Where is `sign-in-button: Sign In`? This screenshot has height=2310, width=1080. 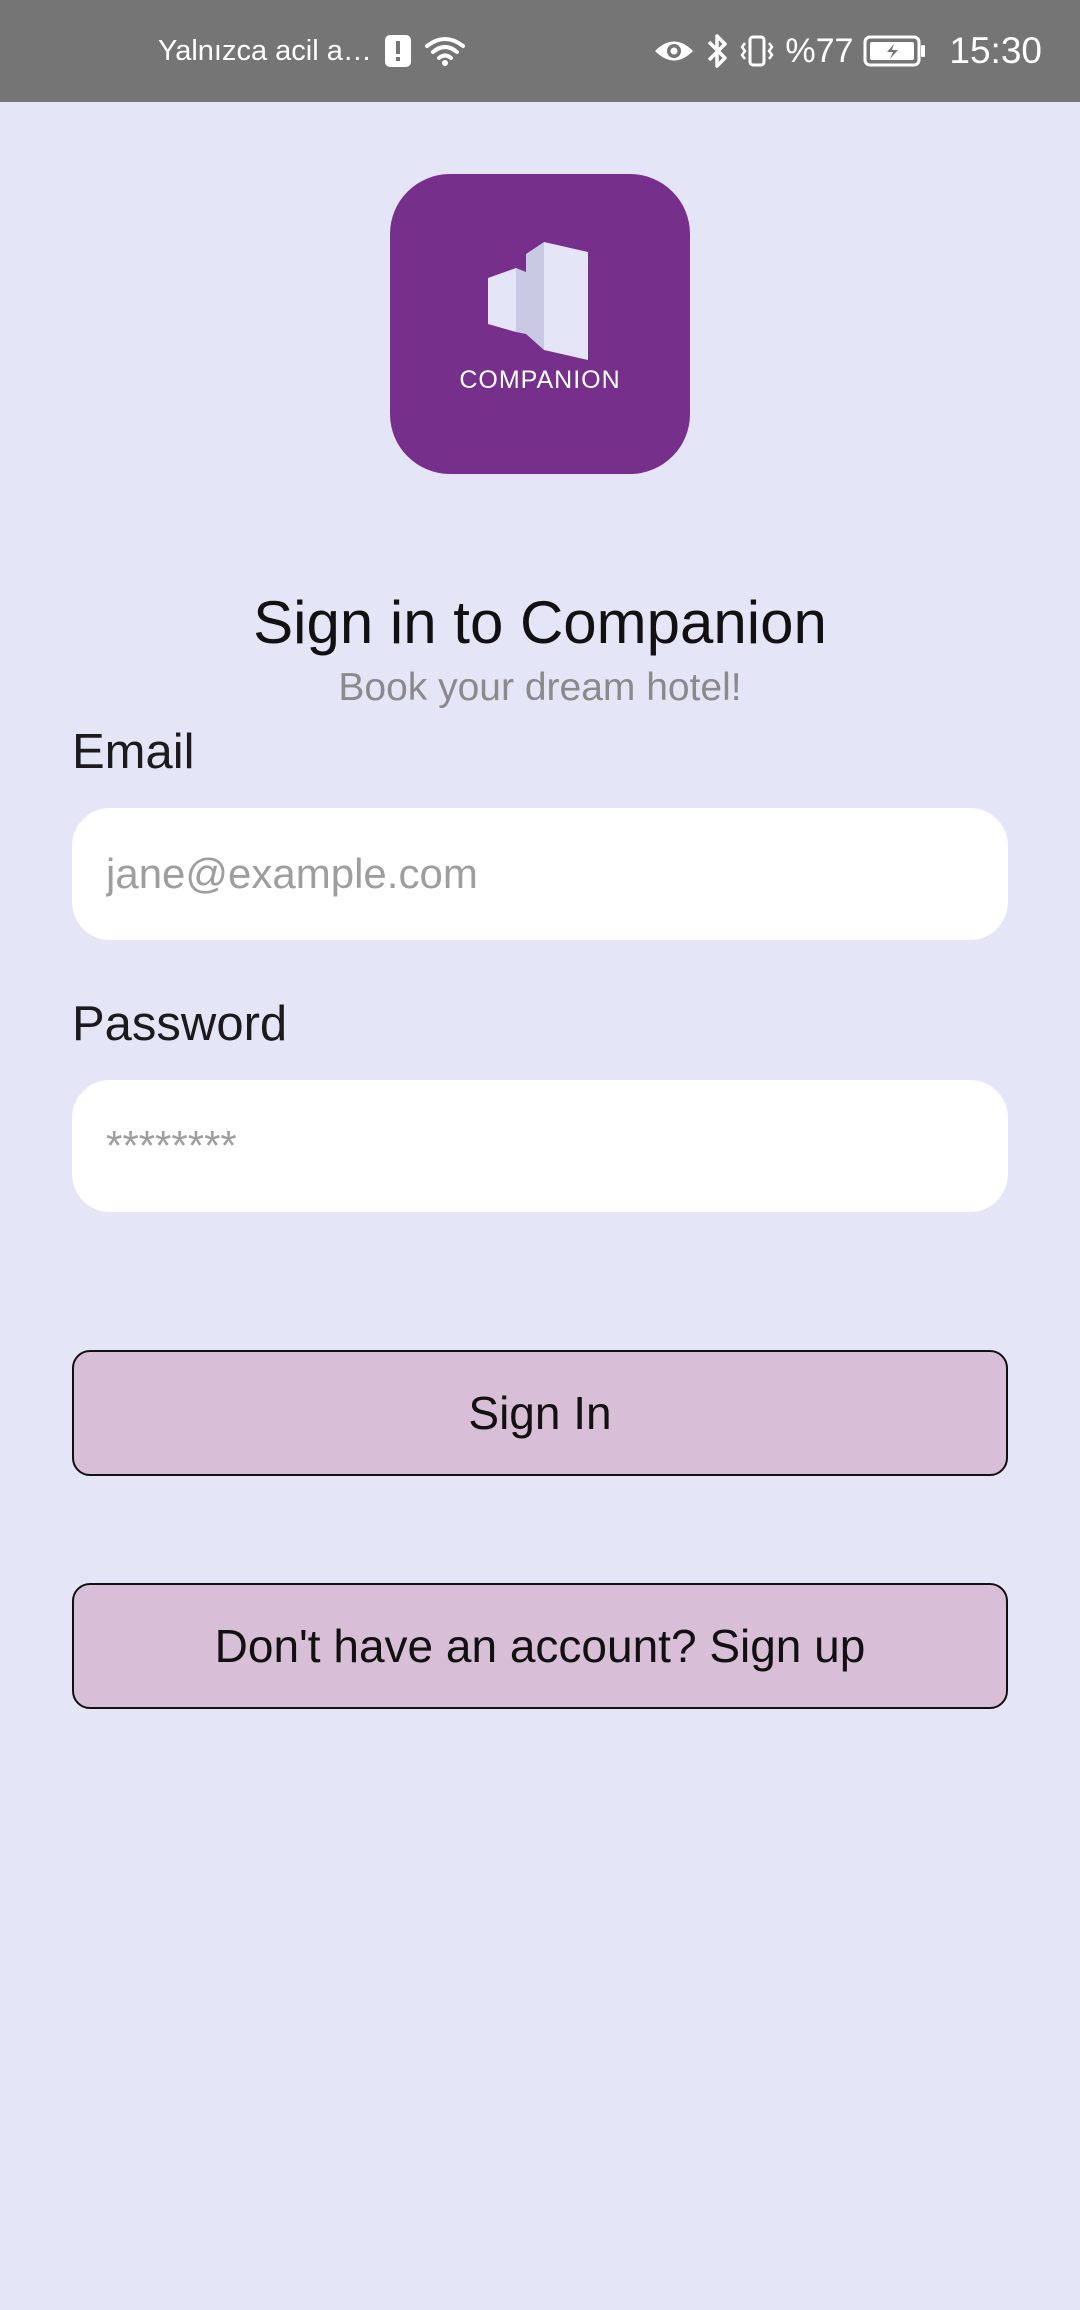 sign-in-button: Sign In is located at coordinates (540, 1413).